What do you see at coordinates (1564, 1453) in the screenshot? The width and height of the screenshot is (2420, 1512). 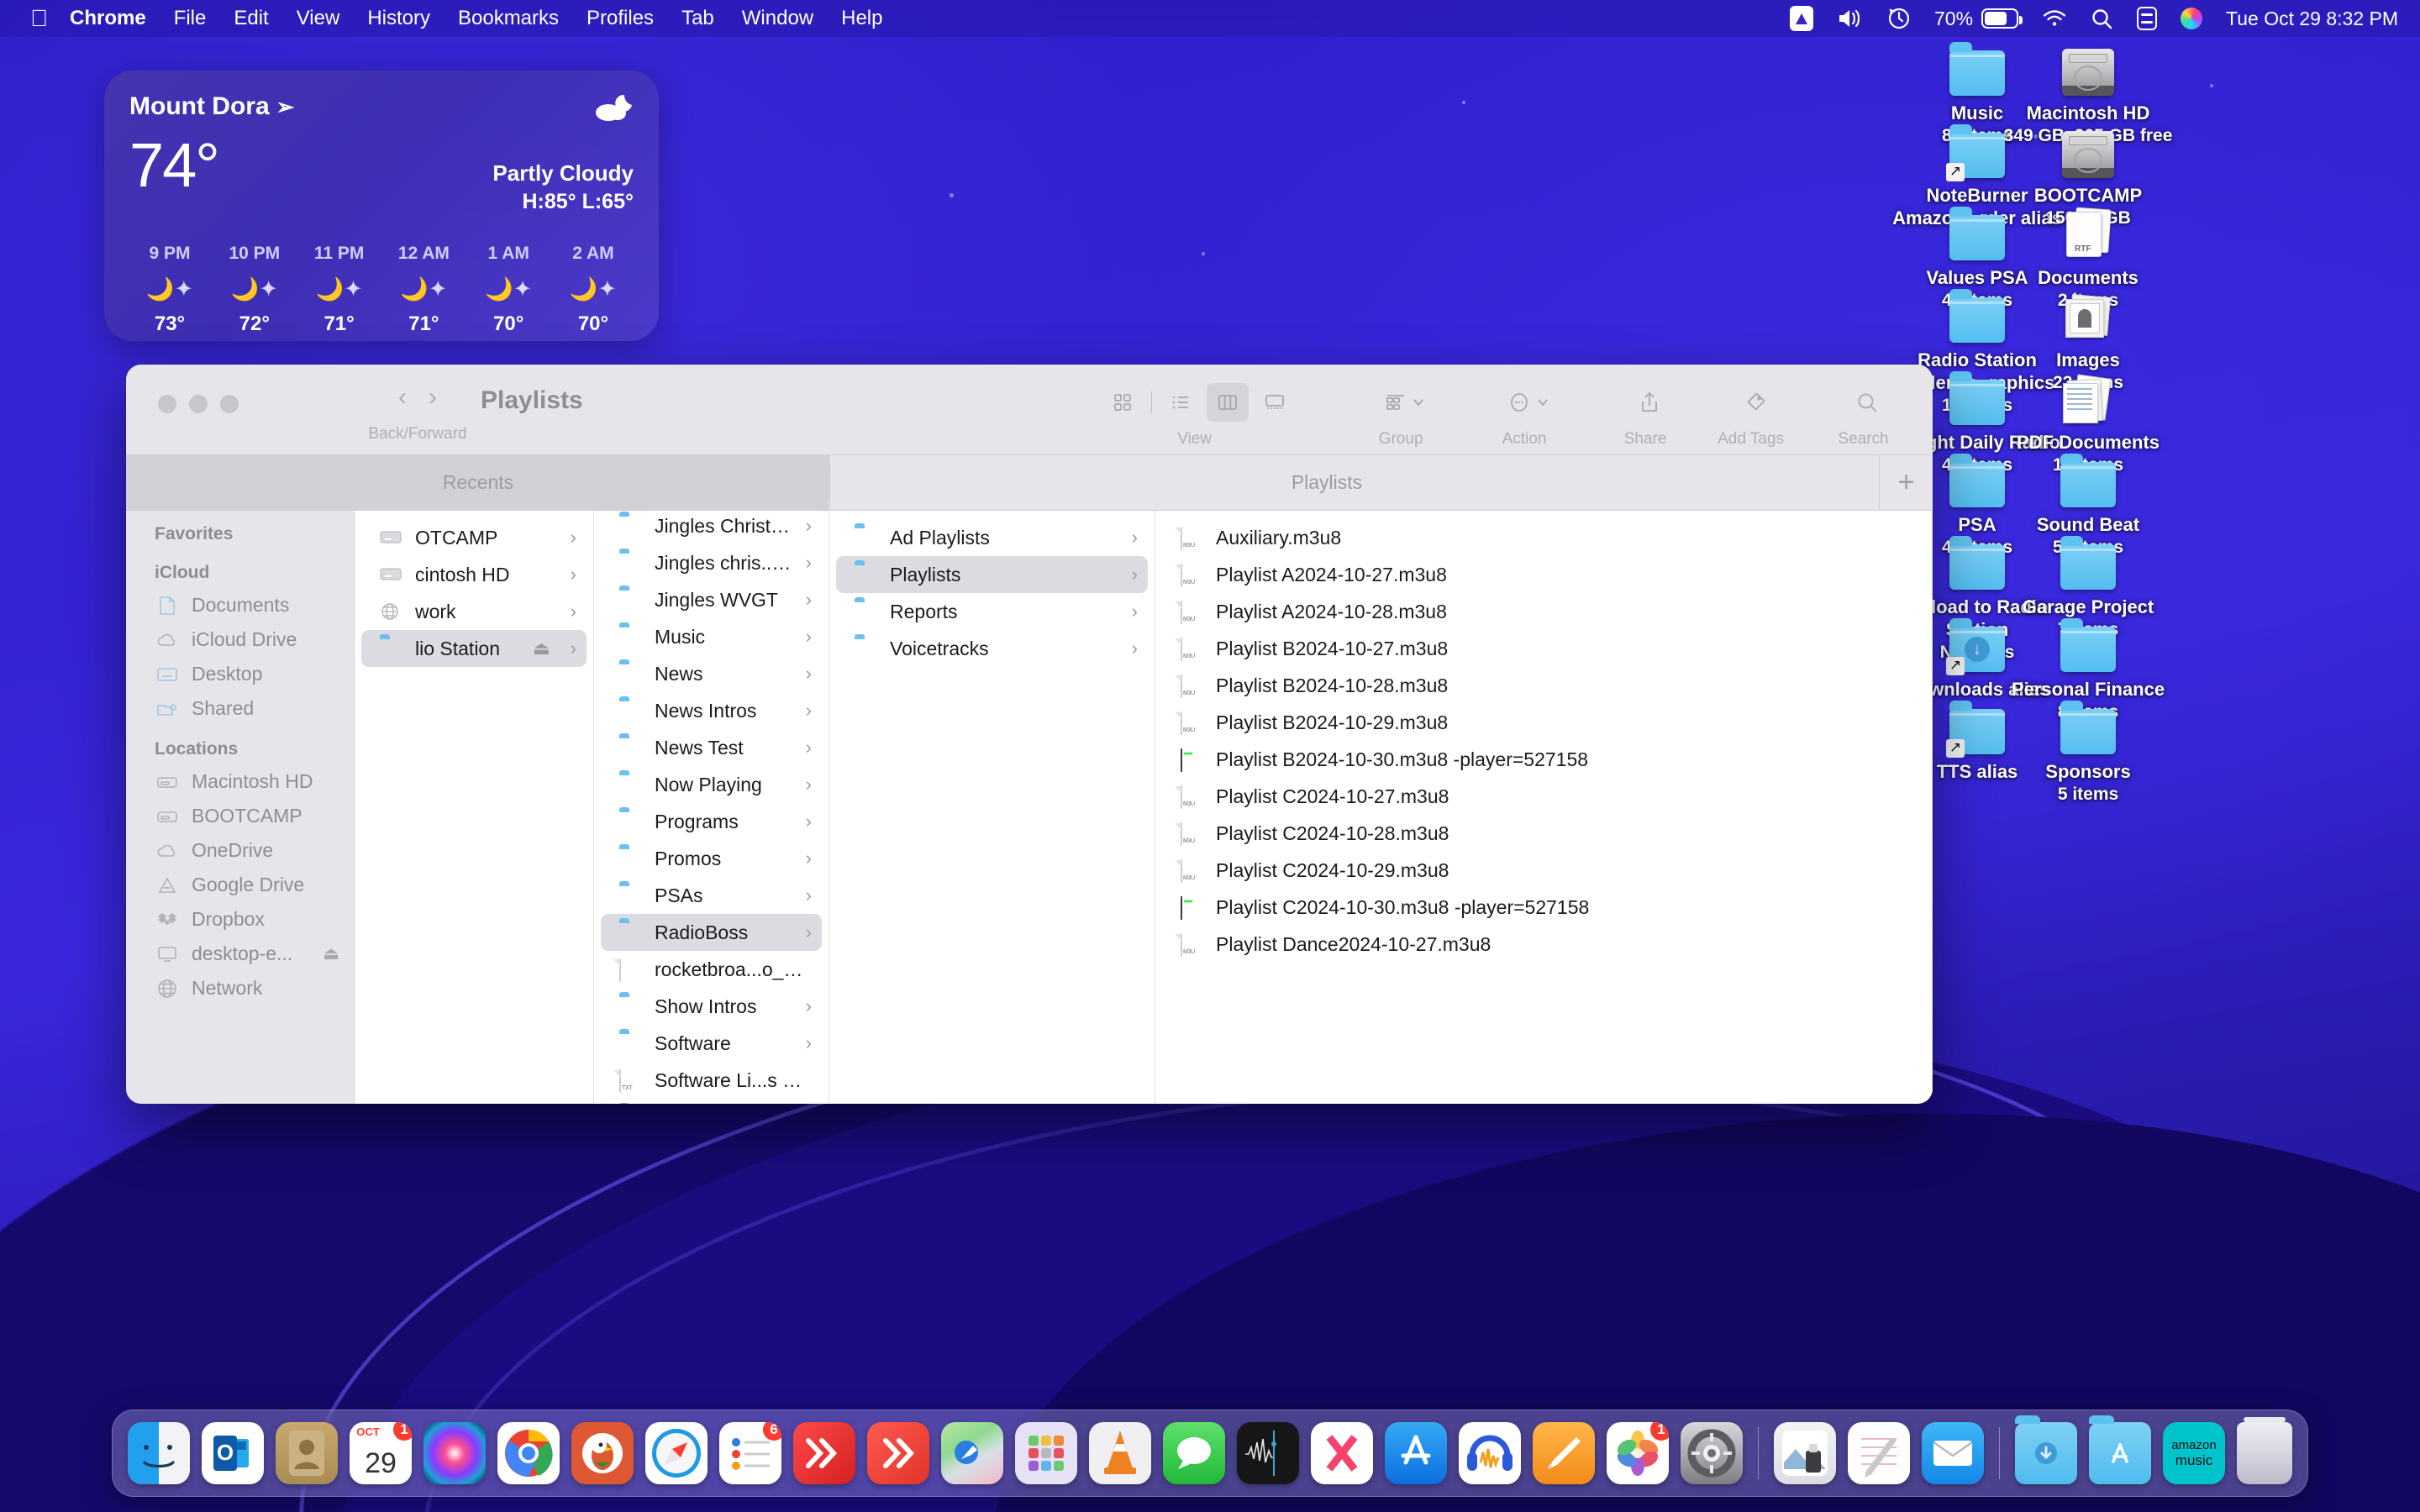 I see `dock-app-freeform` at bounding box center [1564, 1453].